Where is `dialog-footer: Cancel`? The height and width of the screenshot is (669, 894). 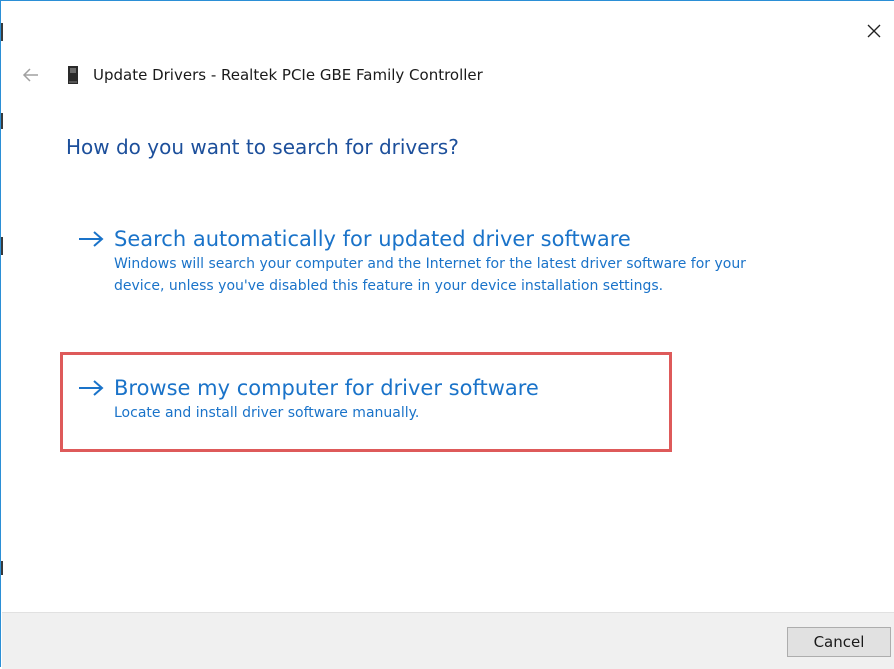 dialog-footer: Cancel is located at coordinates (448, 640).